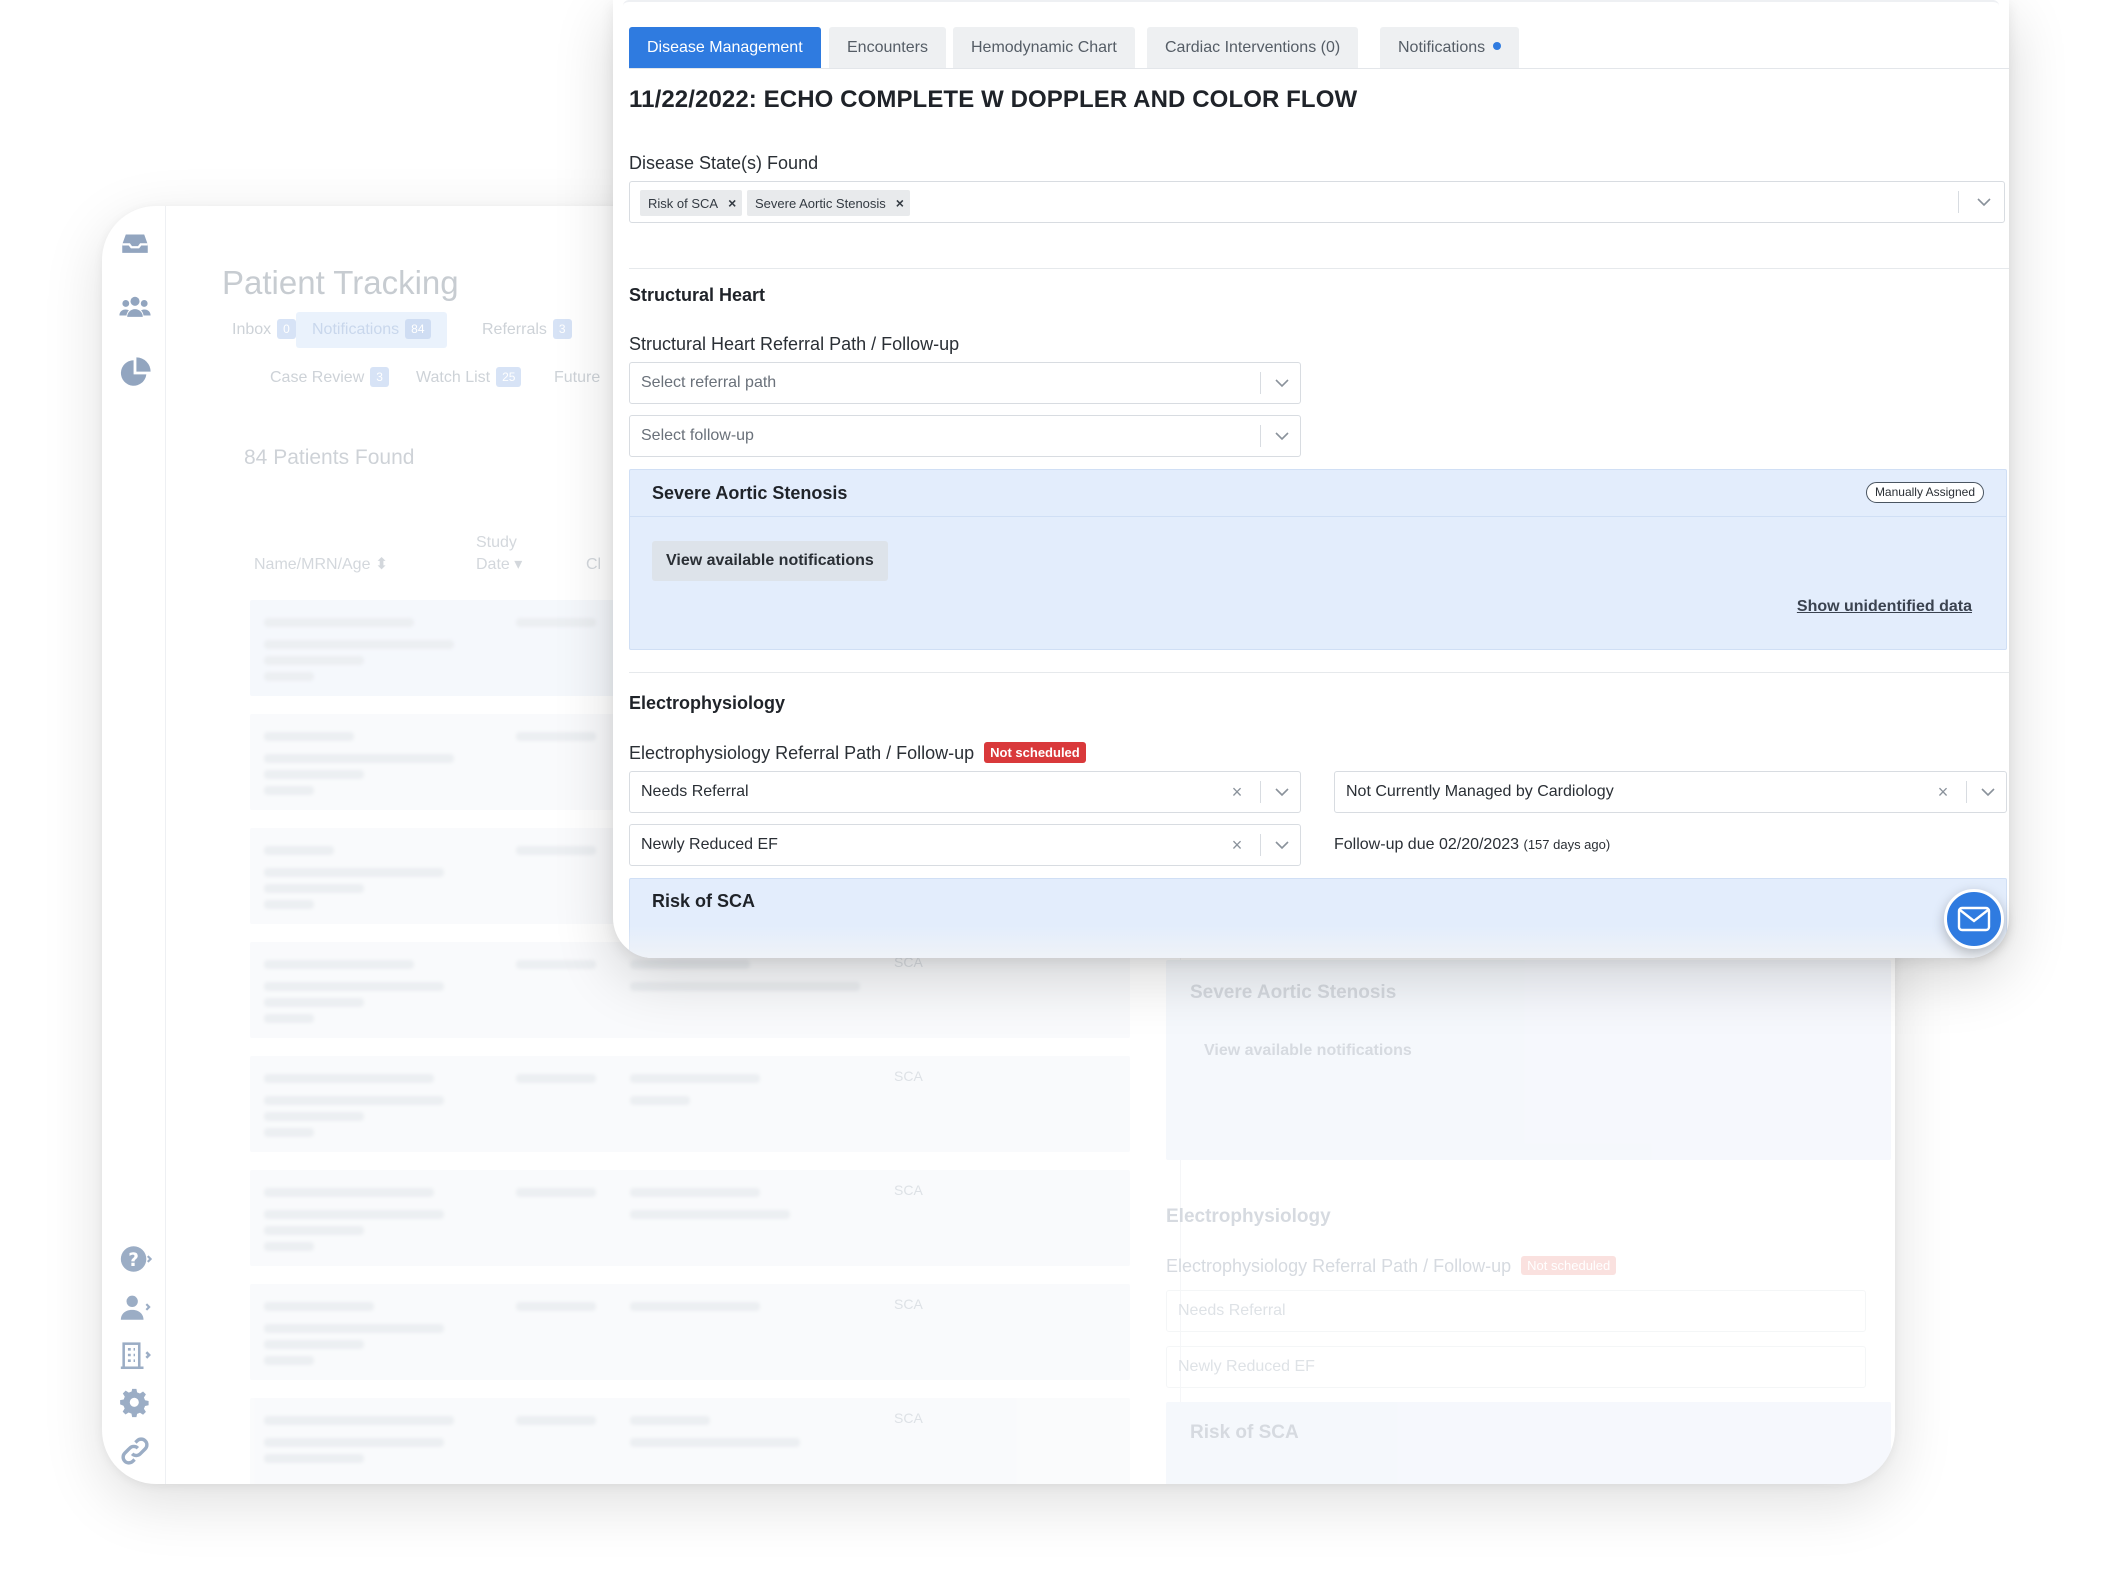 Image resolution: width=2107 pixels, height=1580 pixels. Describe the element at coordinates (340, 282) in the screenshot. I see `page-title: Patient Tracking` at that location.